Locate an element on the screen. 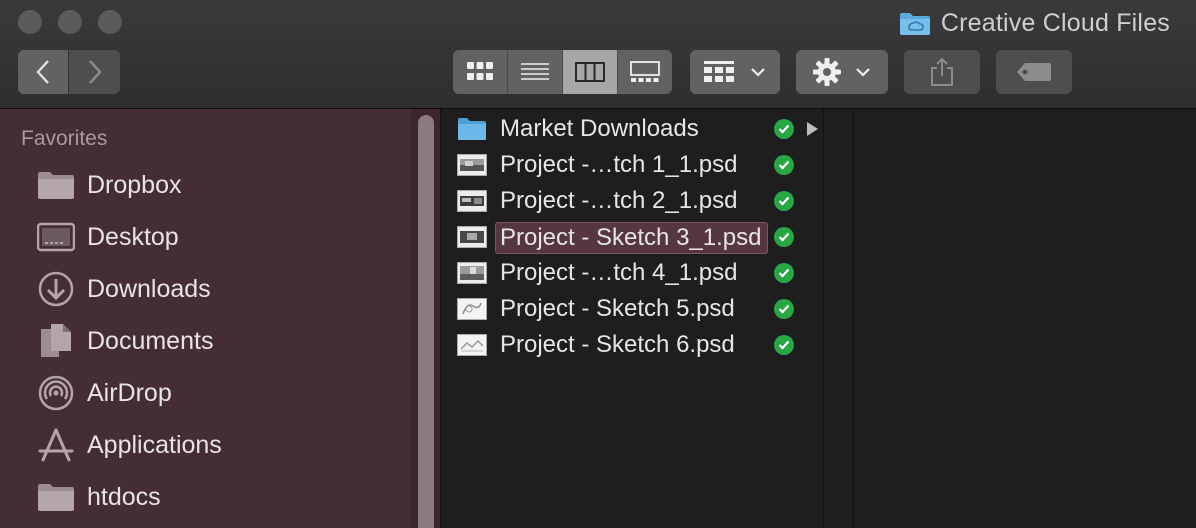 This screenshot has width=1196, height=528. column-view-button is located at coordinates (590, 72).